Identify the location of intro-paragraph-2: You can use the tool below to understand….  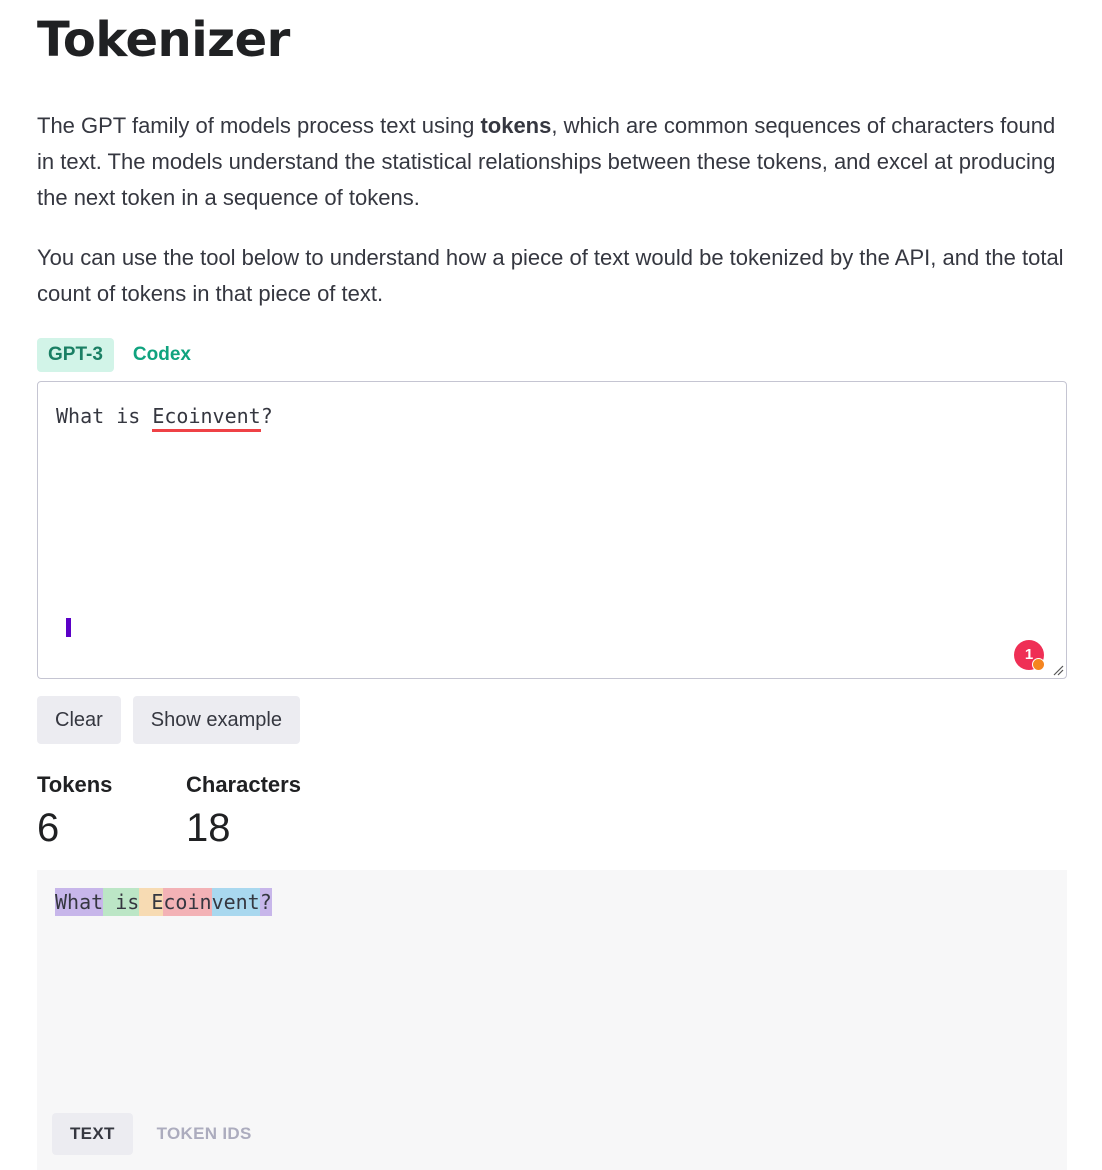
(550, 275).